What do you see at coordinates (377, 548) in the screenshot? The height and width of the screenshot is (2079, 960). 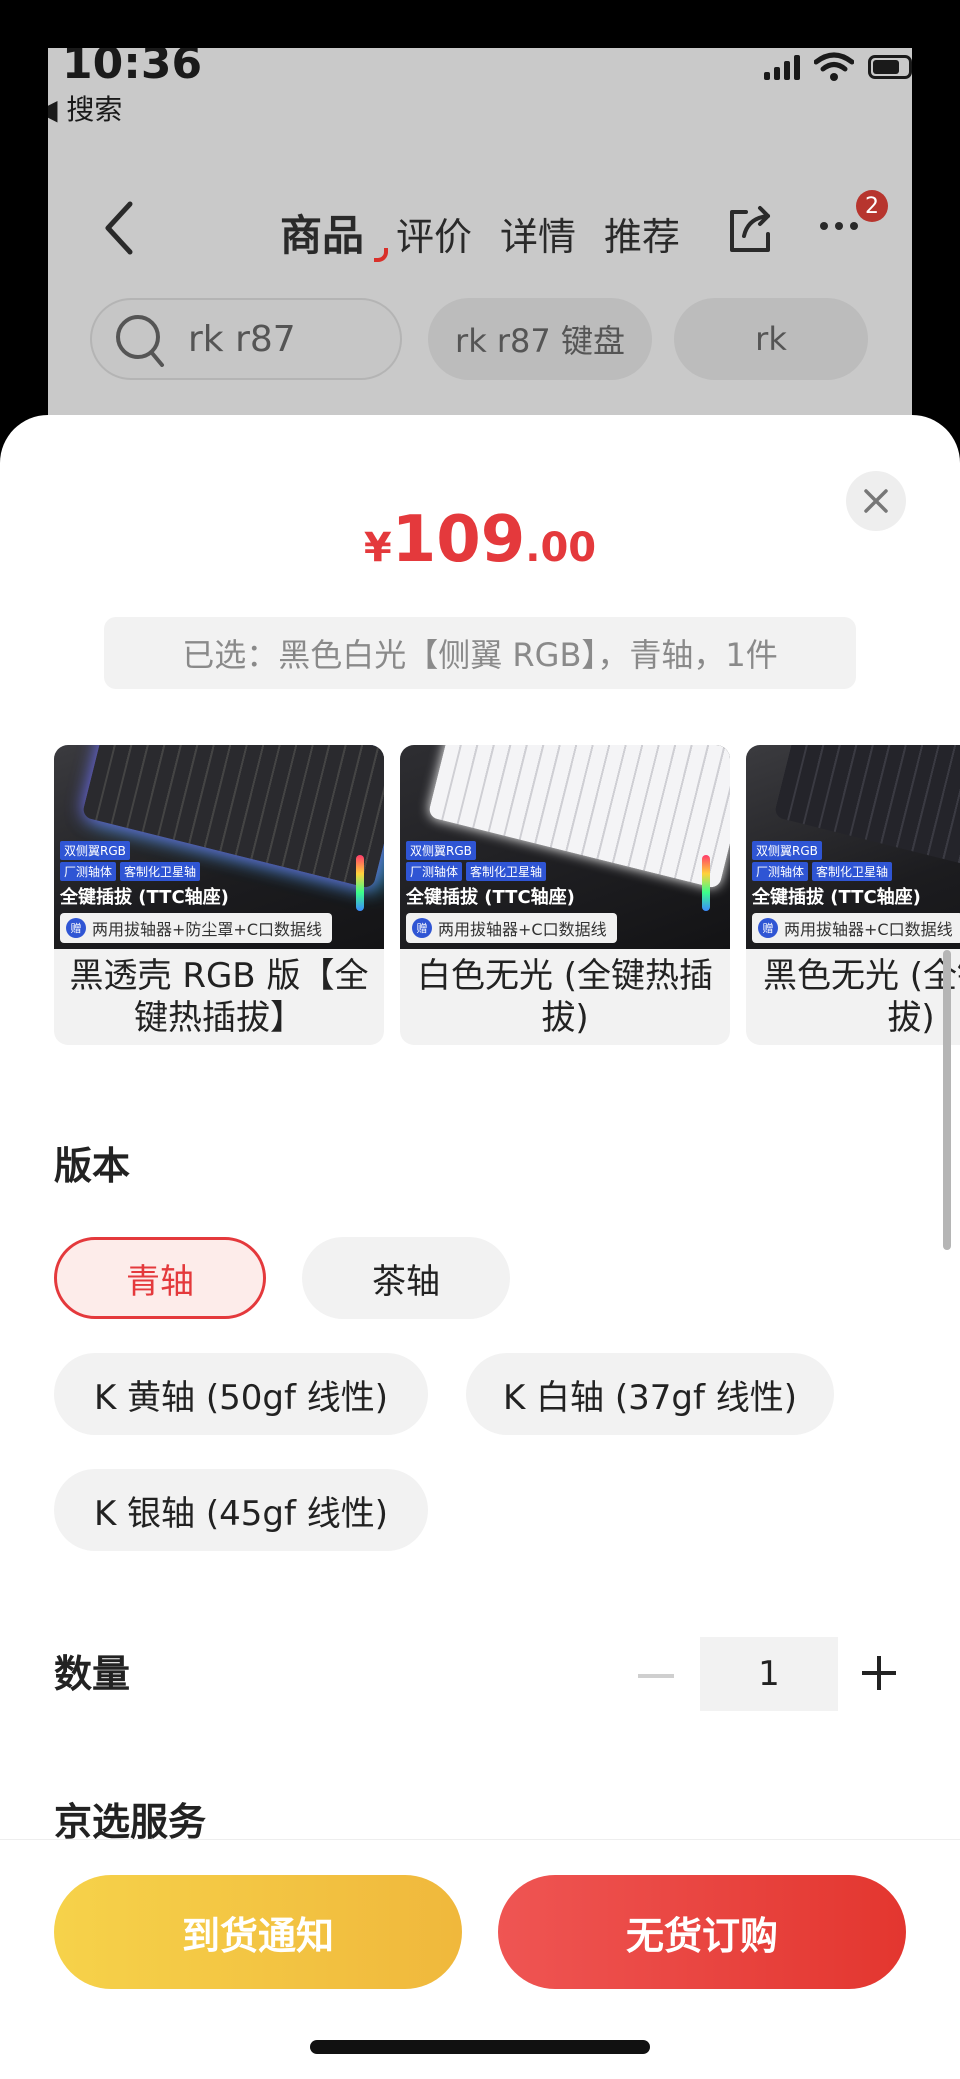 I see `price-currency: ¥` at bounding box center [377, 548].